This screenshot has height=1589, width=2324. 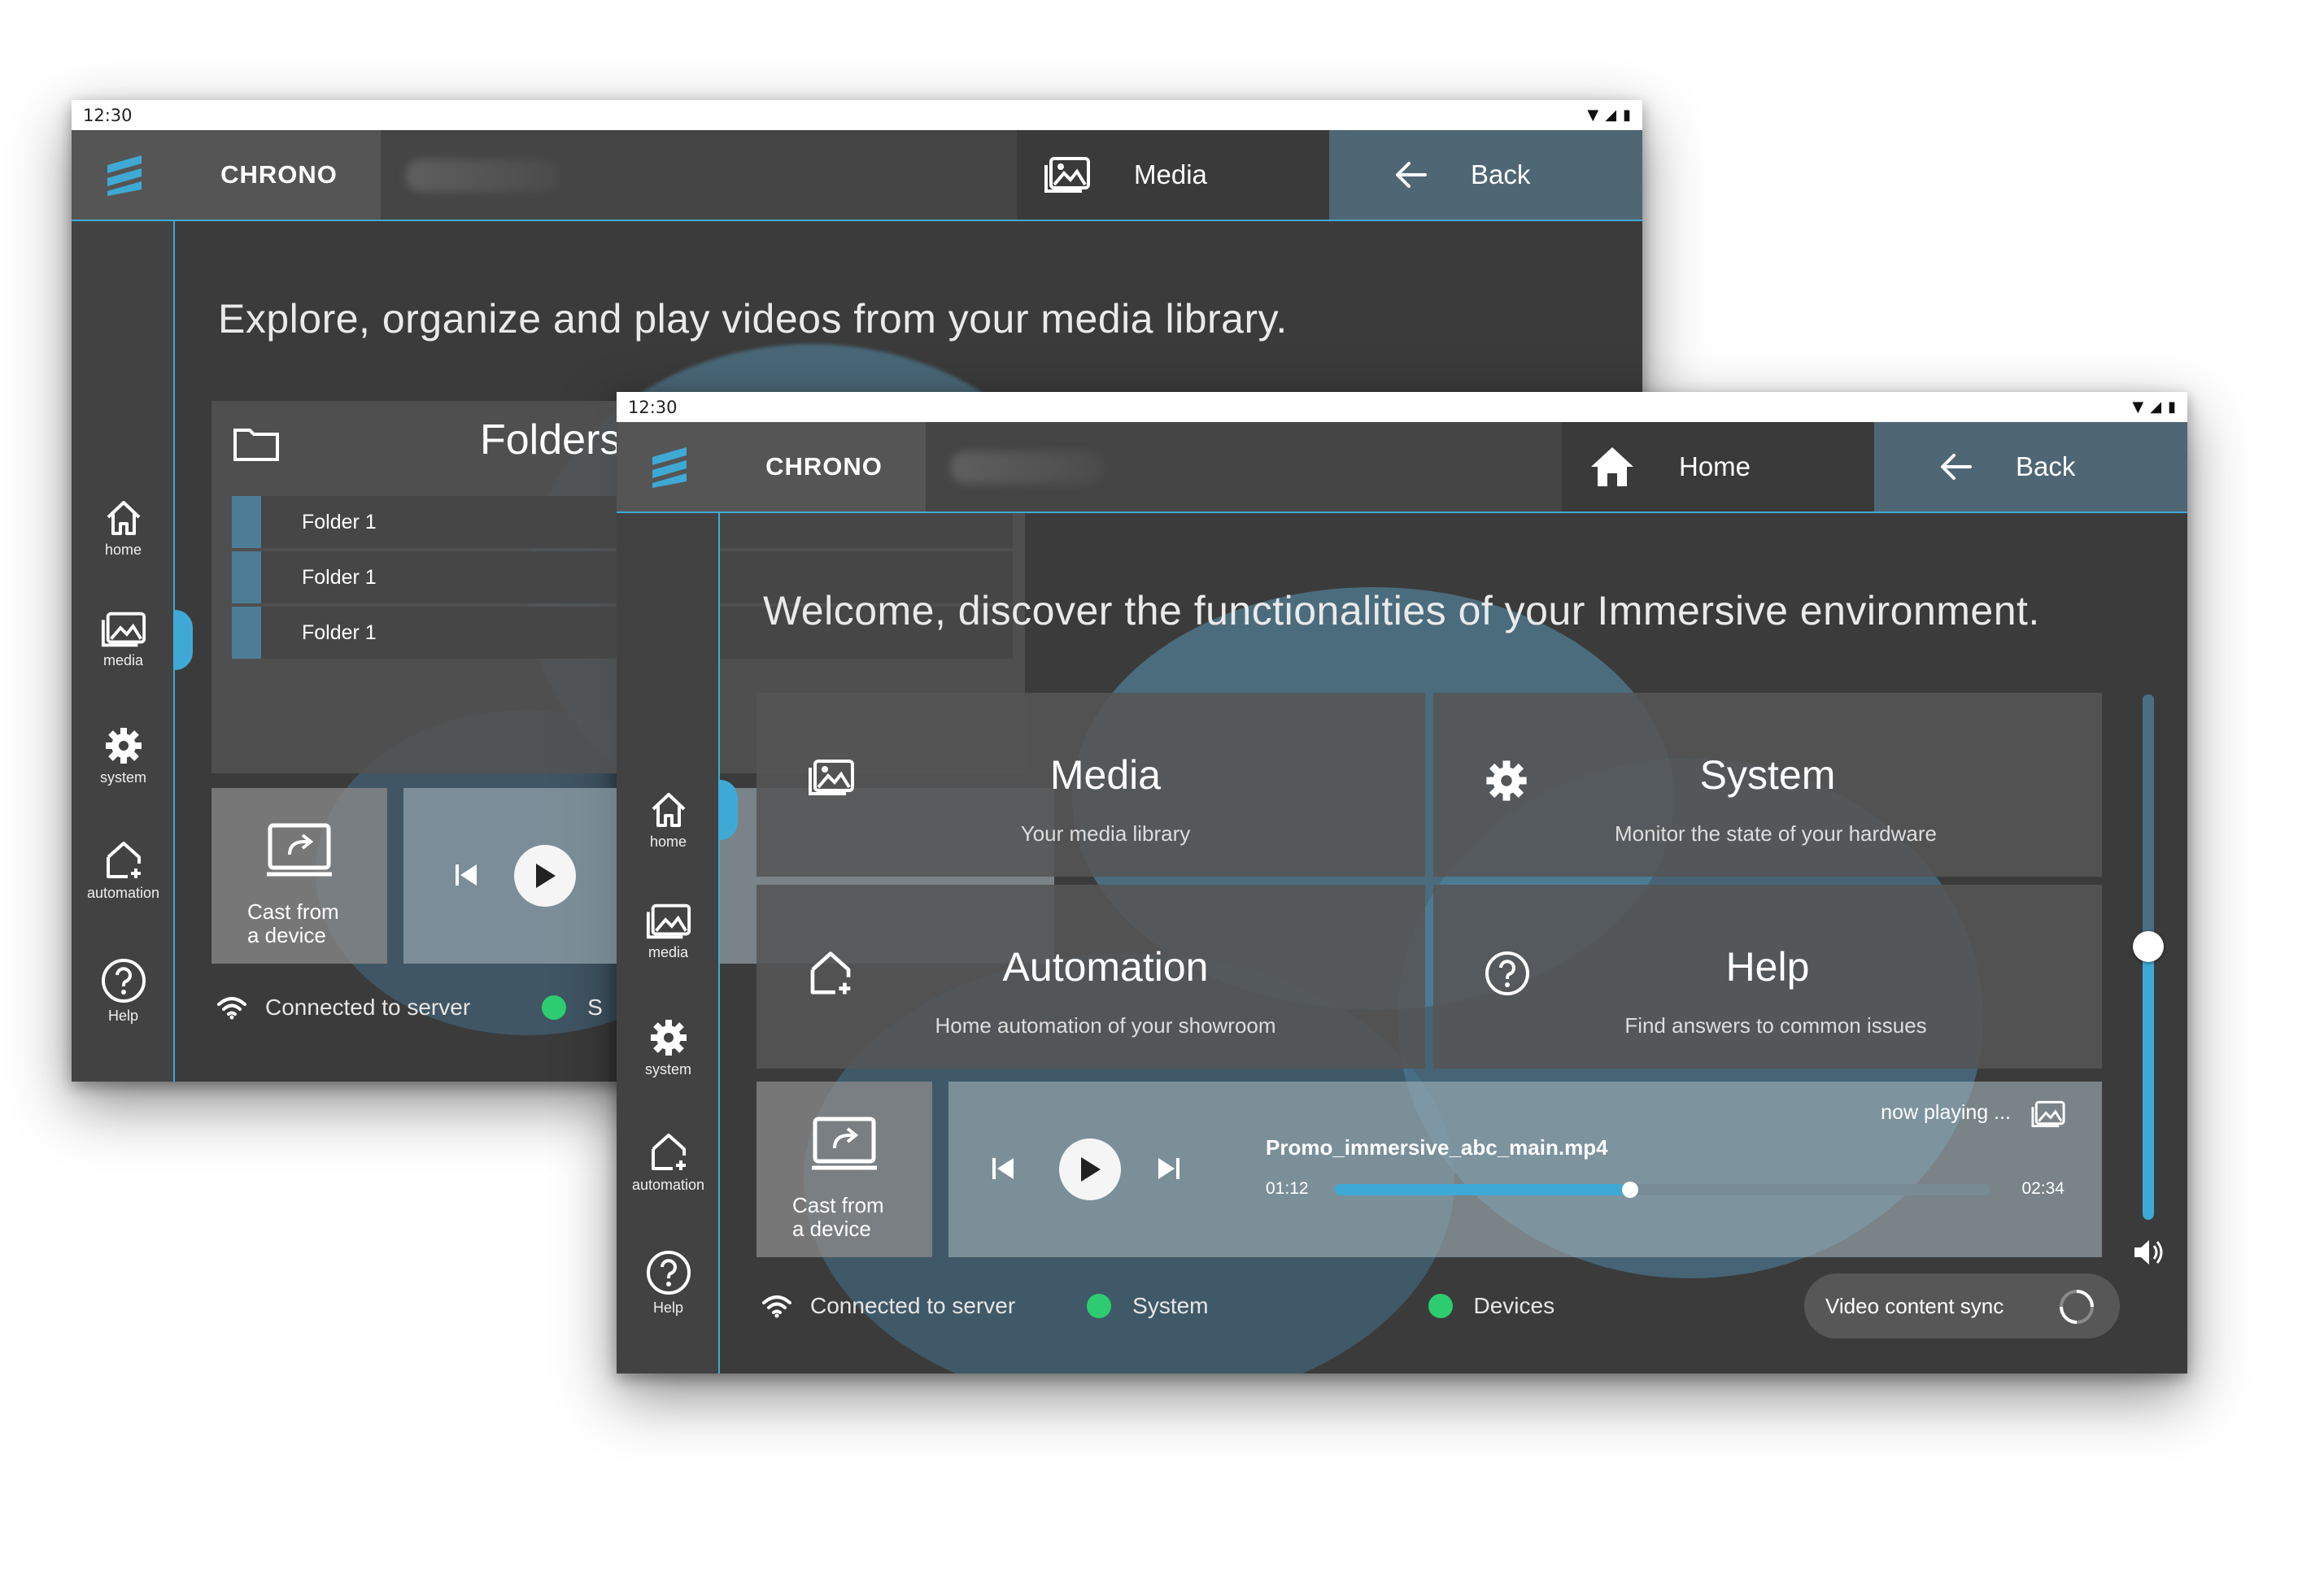 I want to click on wifi-icon: ▼, so click(x=1593, y=115).